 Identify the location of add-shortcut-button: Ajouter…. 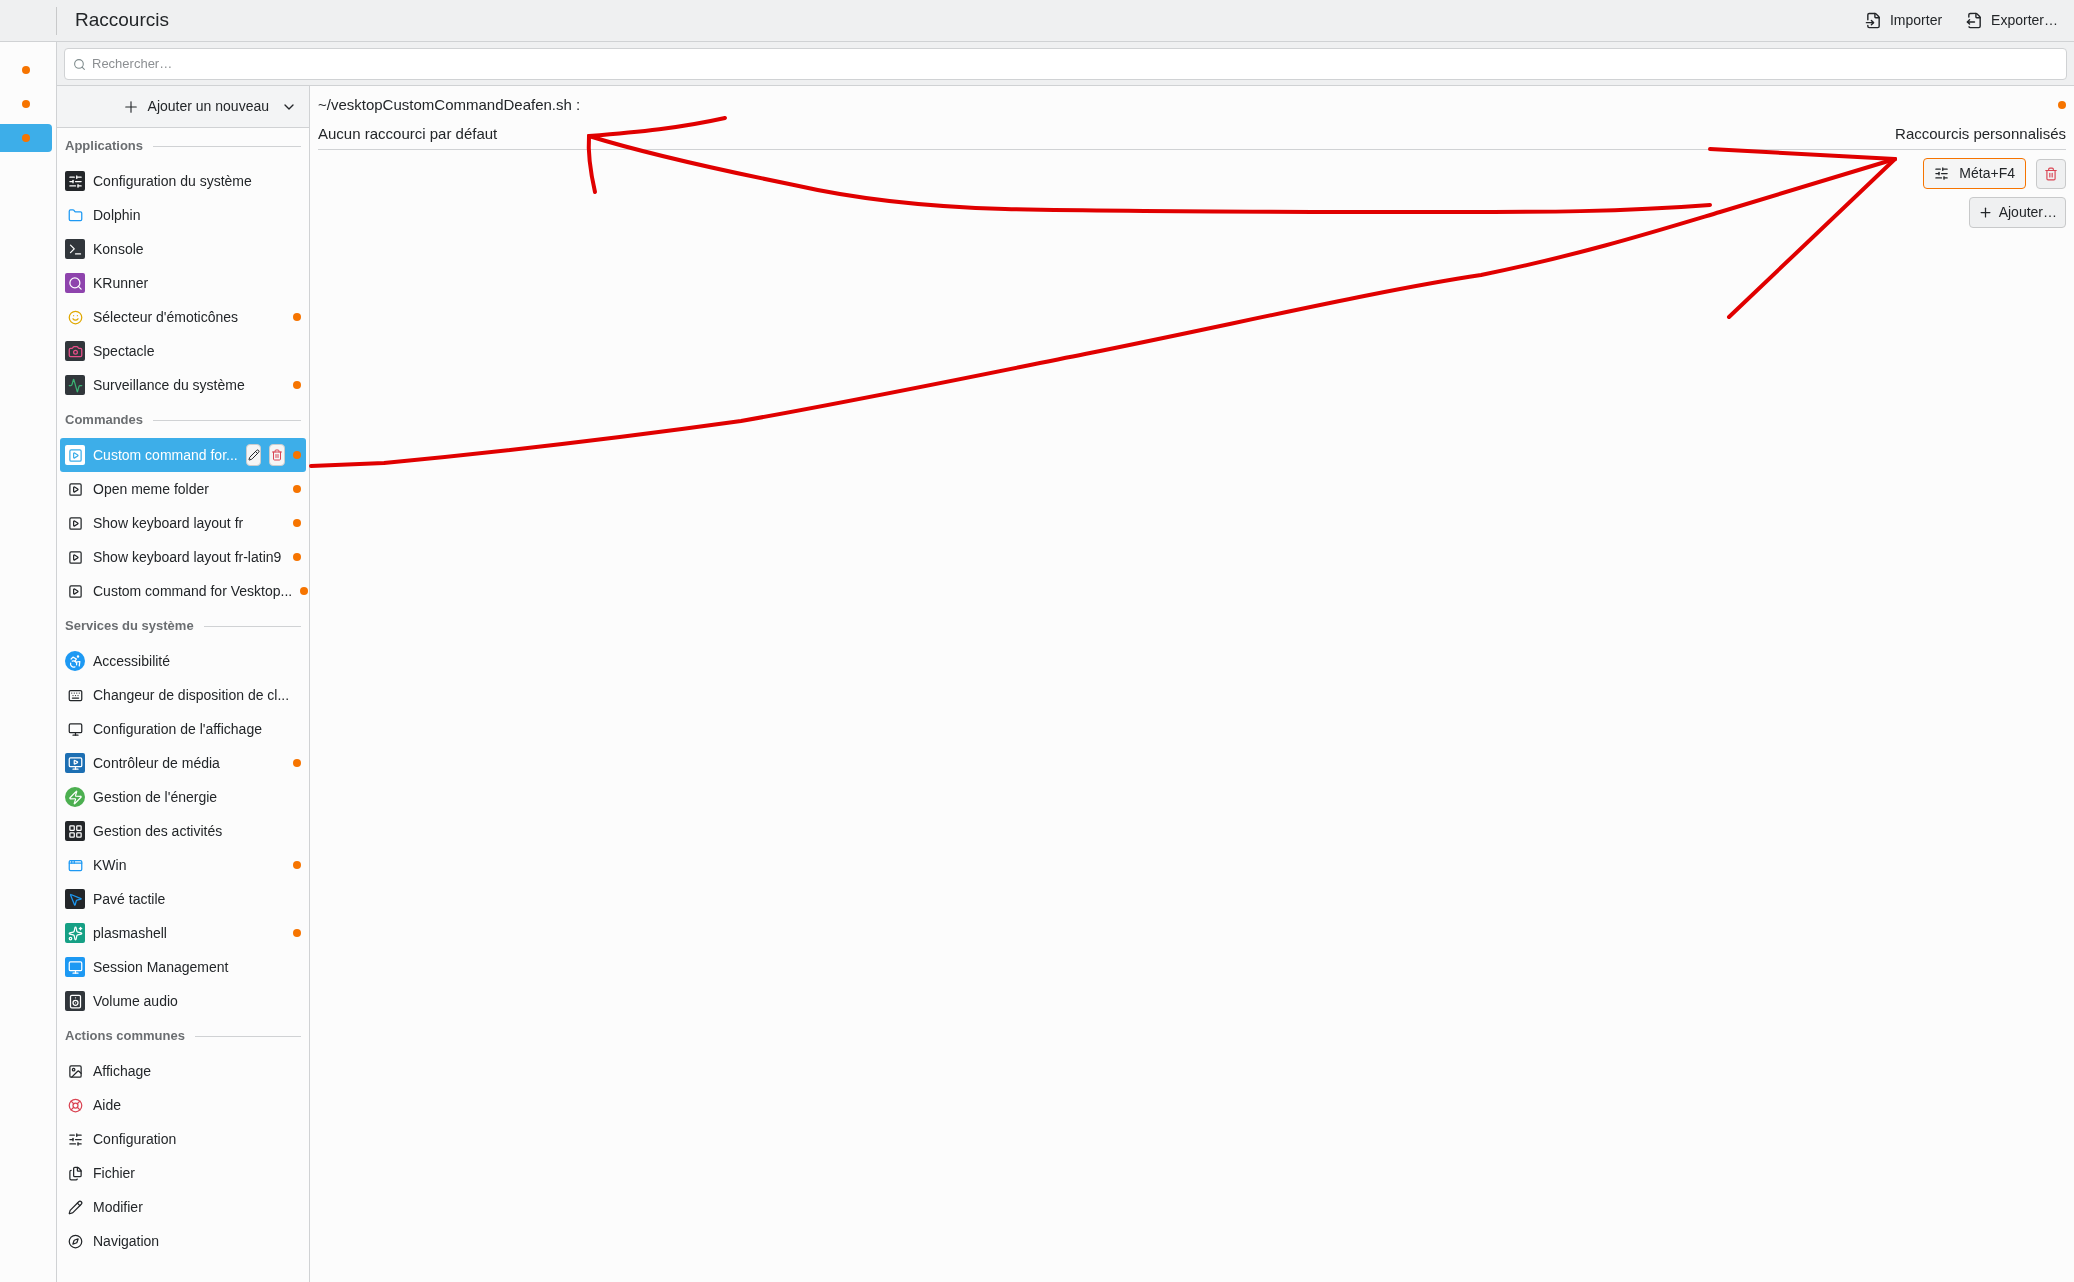
(2017, 212).